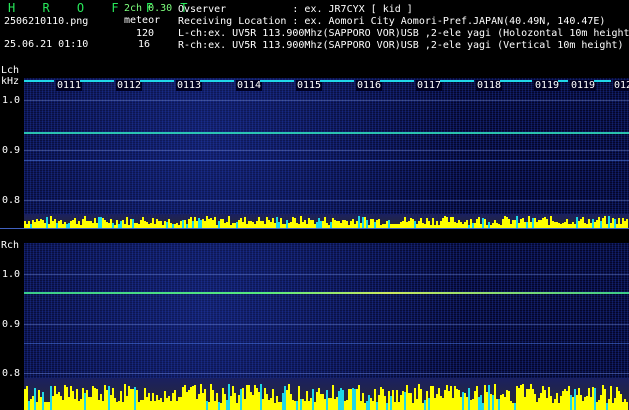 The image size is (629, 410). What do you see at coordinates (326, 394) in the screenshot?
I see `rch-level-meter` at bounding box center [326, 394].